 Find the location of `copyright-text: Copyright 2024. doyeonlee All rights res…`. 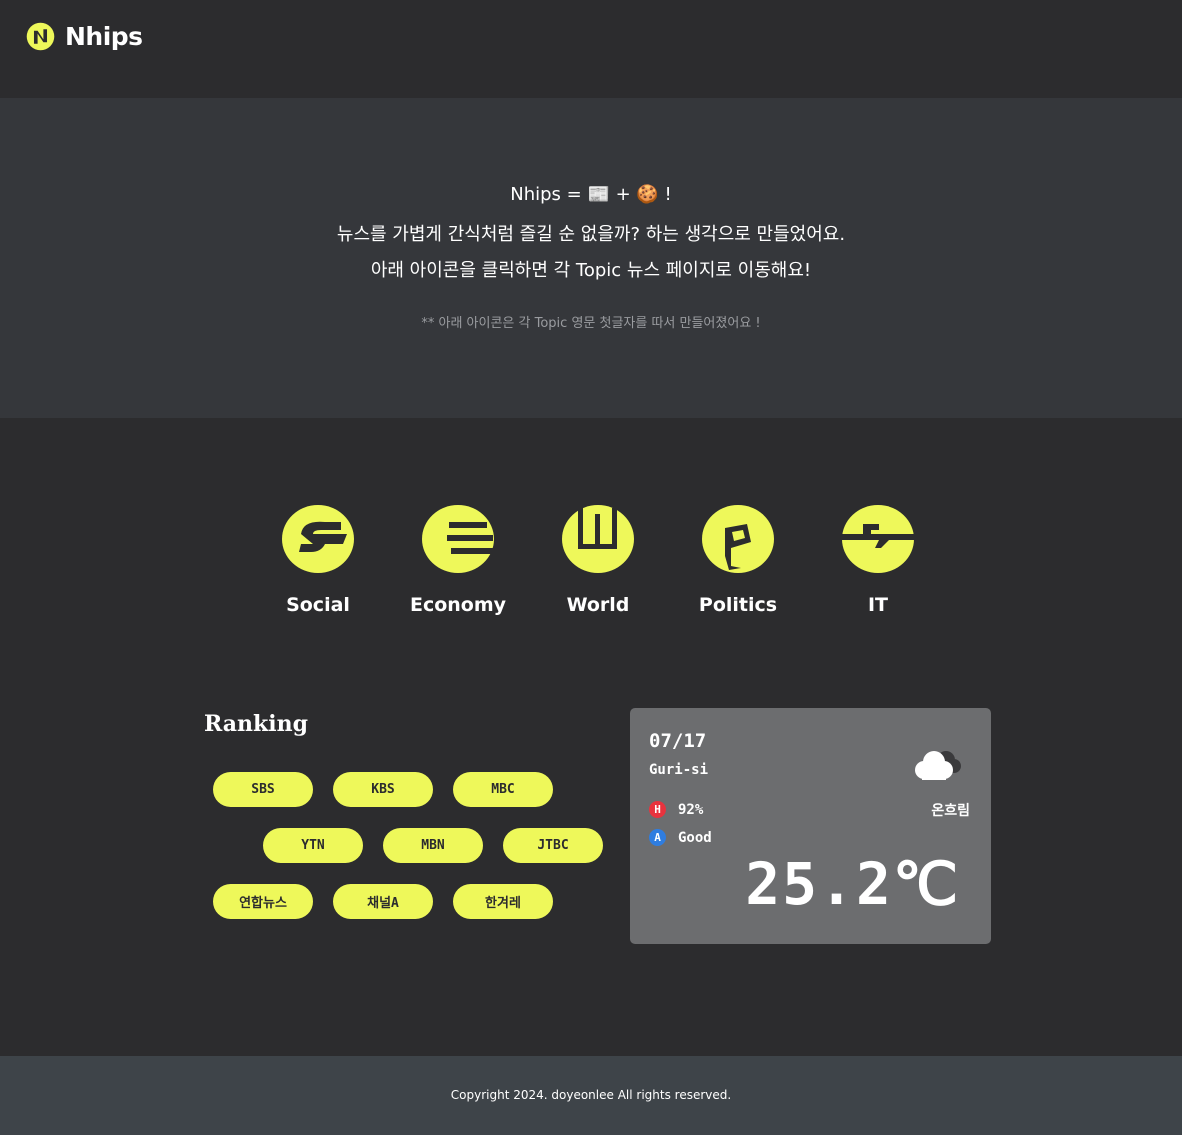

copyright-text: Copyright 2024. doyeonlee All rights res… is located at coordinates (591, 1095).